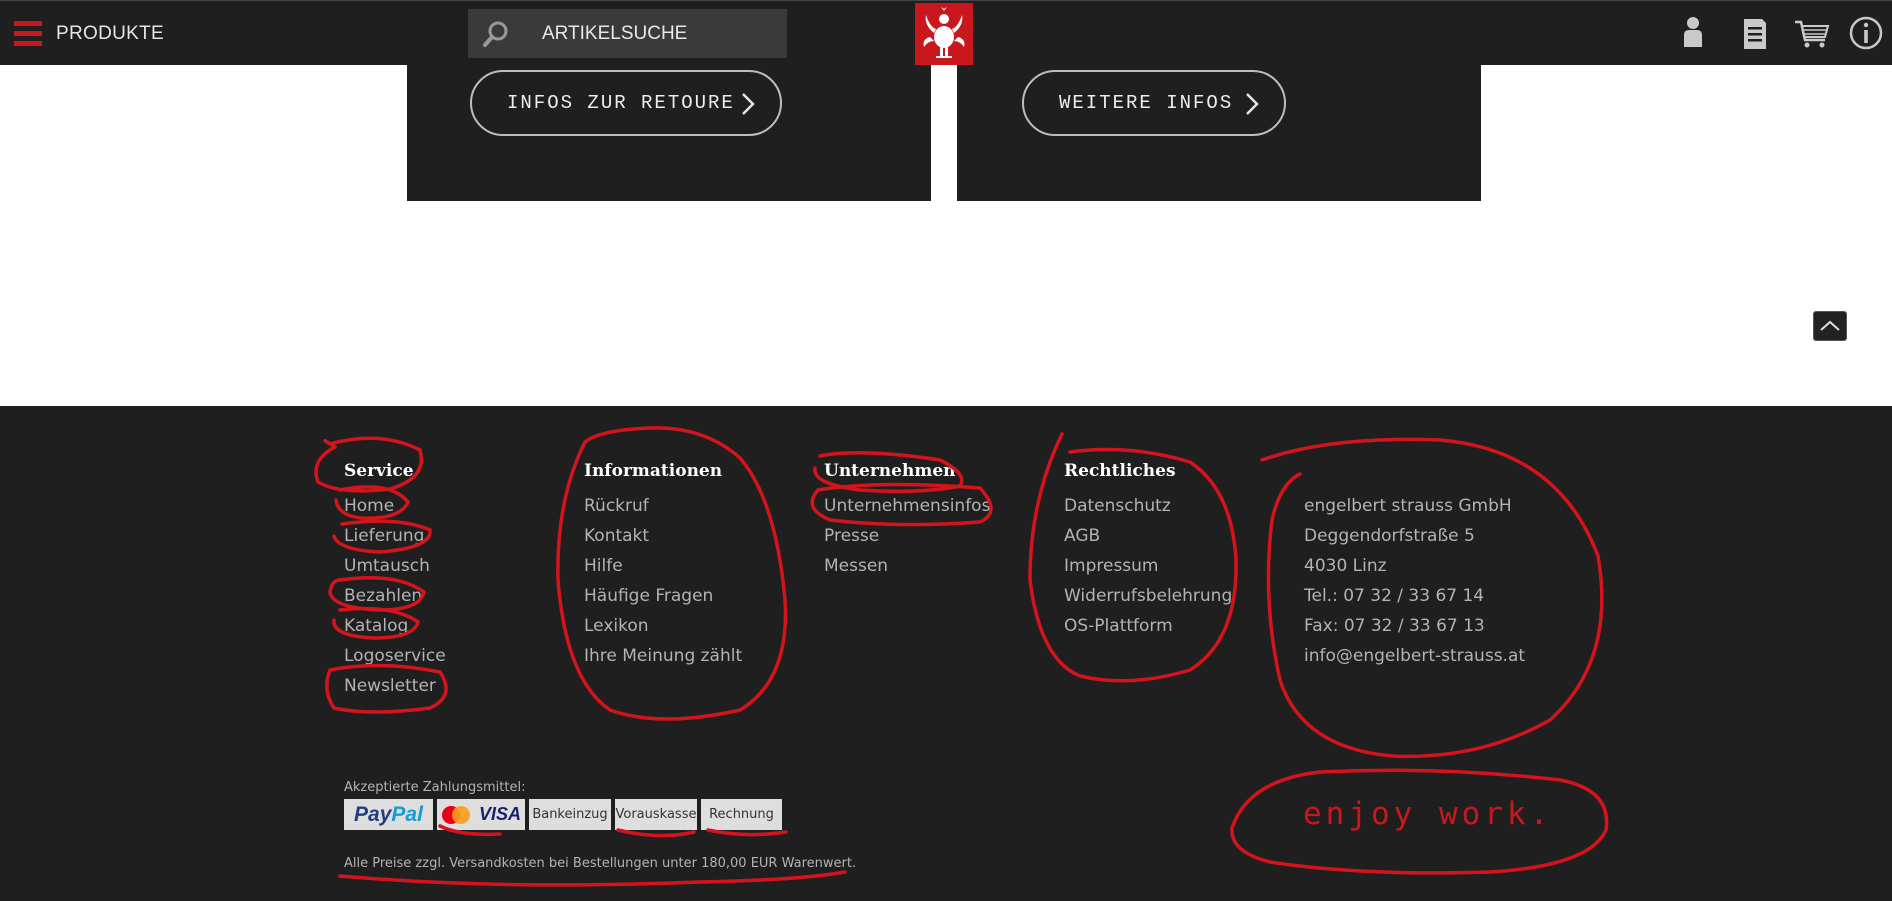 The width and height of the screenshot is (1892, 901). What do you see at coordinates (1394, 596) in the screenshot?
I see `company-phone: Tel.: 07 32 / 33 67 14` at bounding box center [1394, 596].